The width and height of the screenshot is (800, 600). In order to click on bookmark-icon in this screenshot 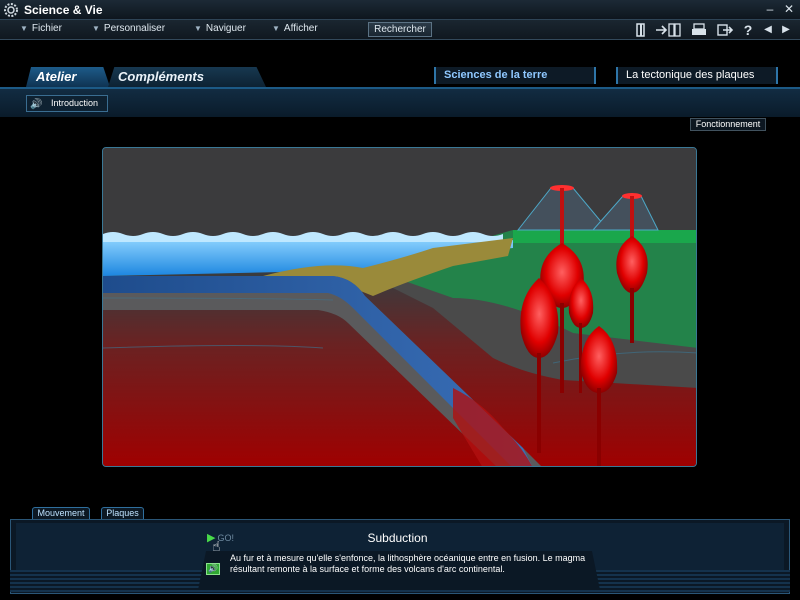, I will do `click(641, 30)`.